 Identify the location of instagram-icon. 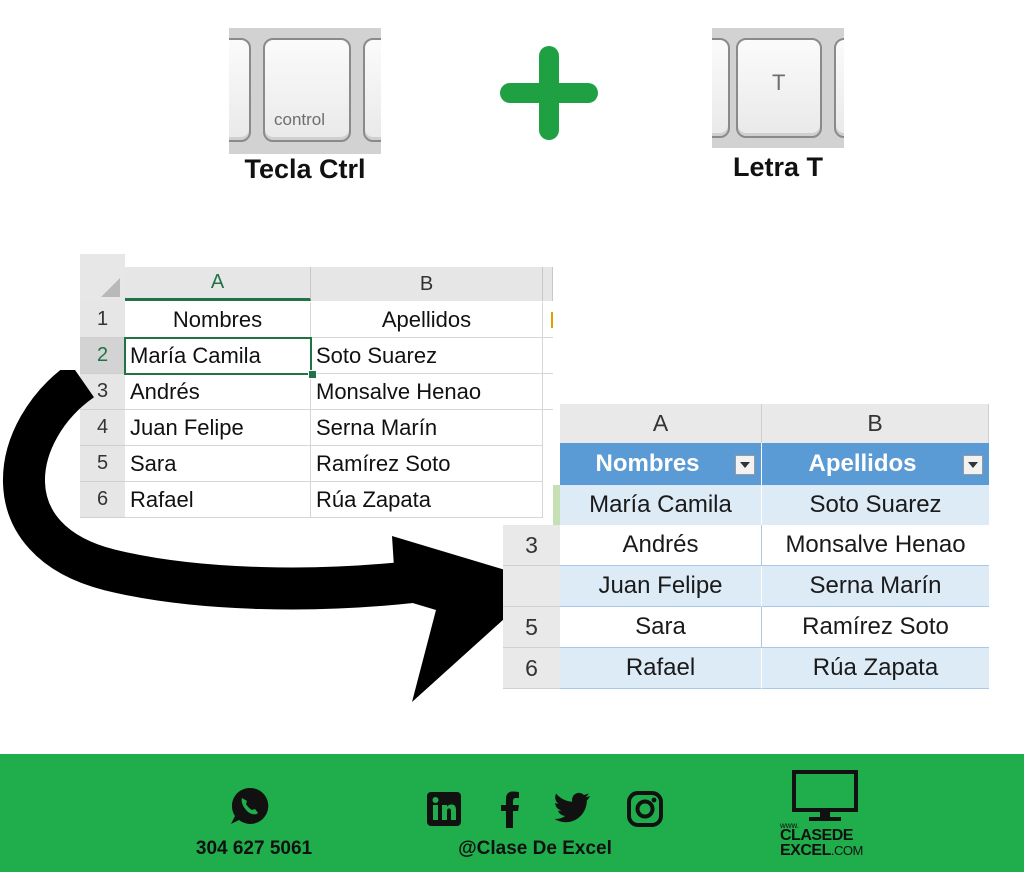
(645, 809).